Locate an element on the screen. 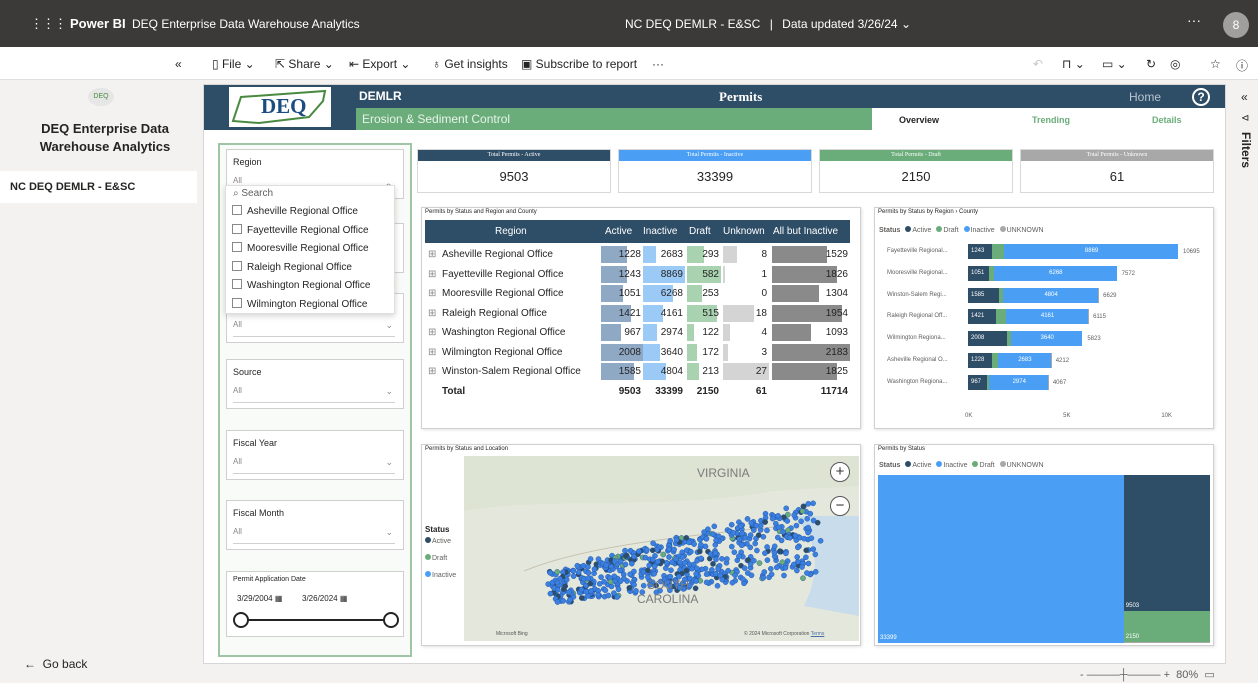 The image size is (1258, 683). toolbar-more-icon: ··· is located at coordinates (658, 64).